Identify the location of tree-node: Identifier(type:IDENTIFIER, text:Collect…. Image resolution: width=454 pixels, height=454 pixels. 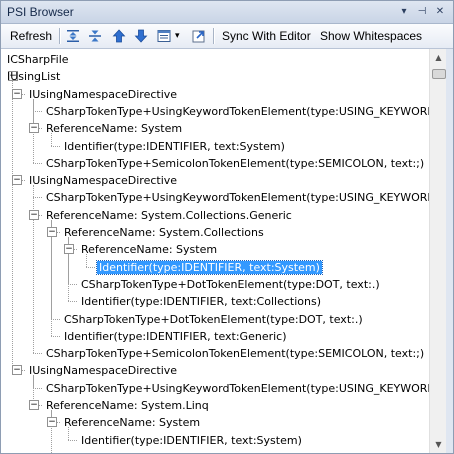
(201, 301).